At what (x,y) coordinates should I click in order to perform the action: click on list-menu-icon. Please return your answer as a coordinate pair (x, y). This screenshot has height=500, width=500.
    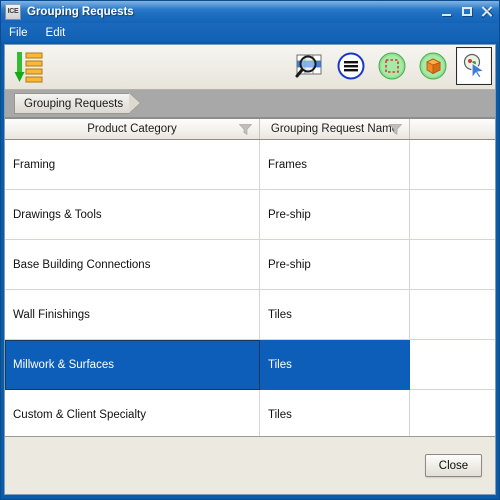
    Looking at the image, I should click on (351, 66).